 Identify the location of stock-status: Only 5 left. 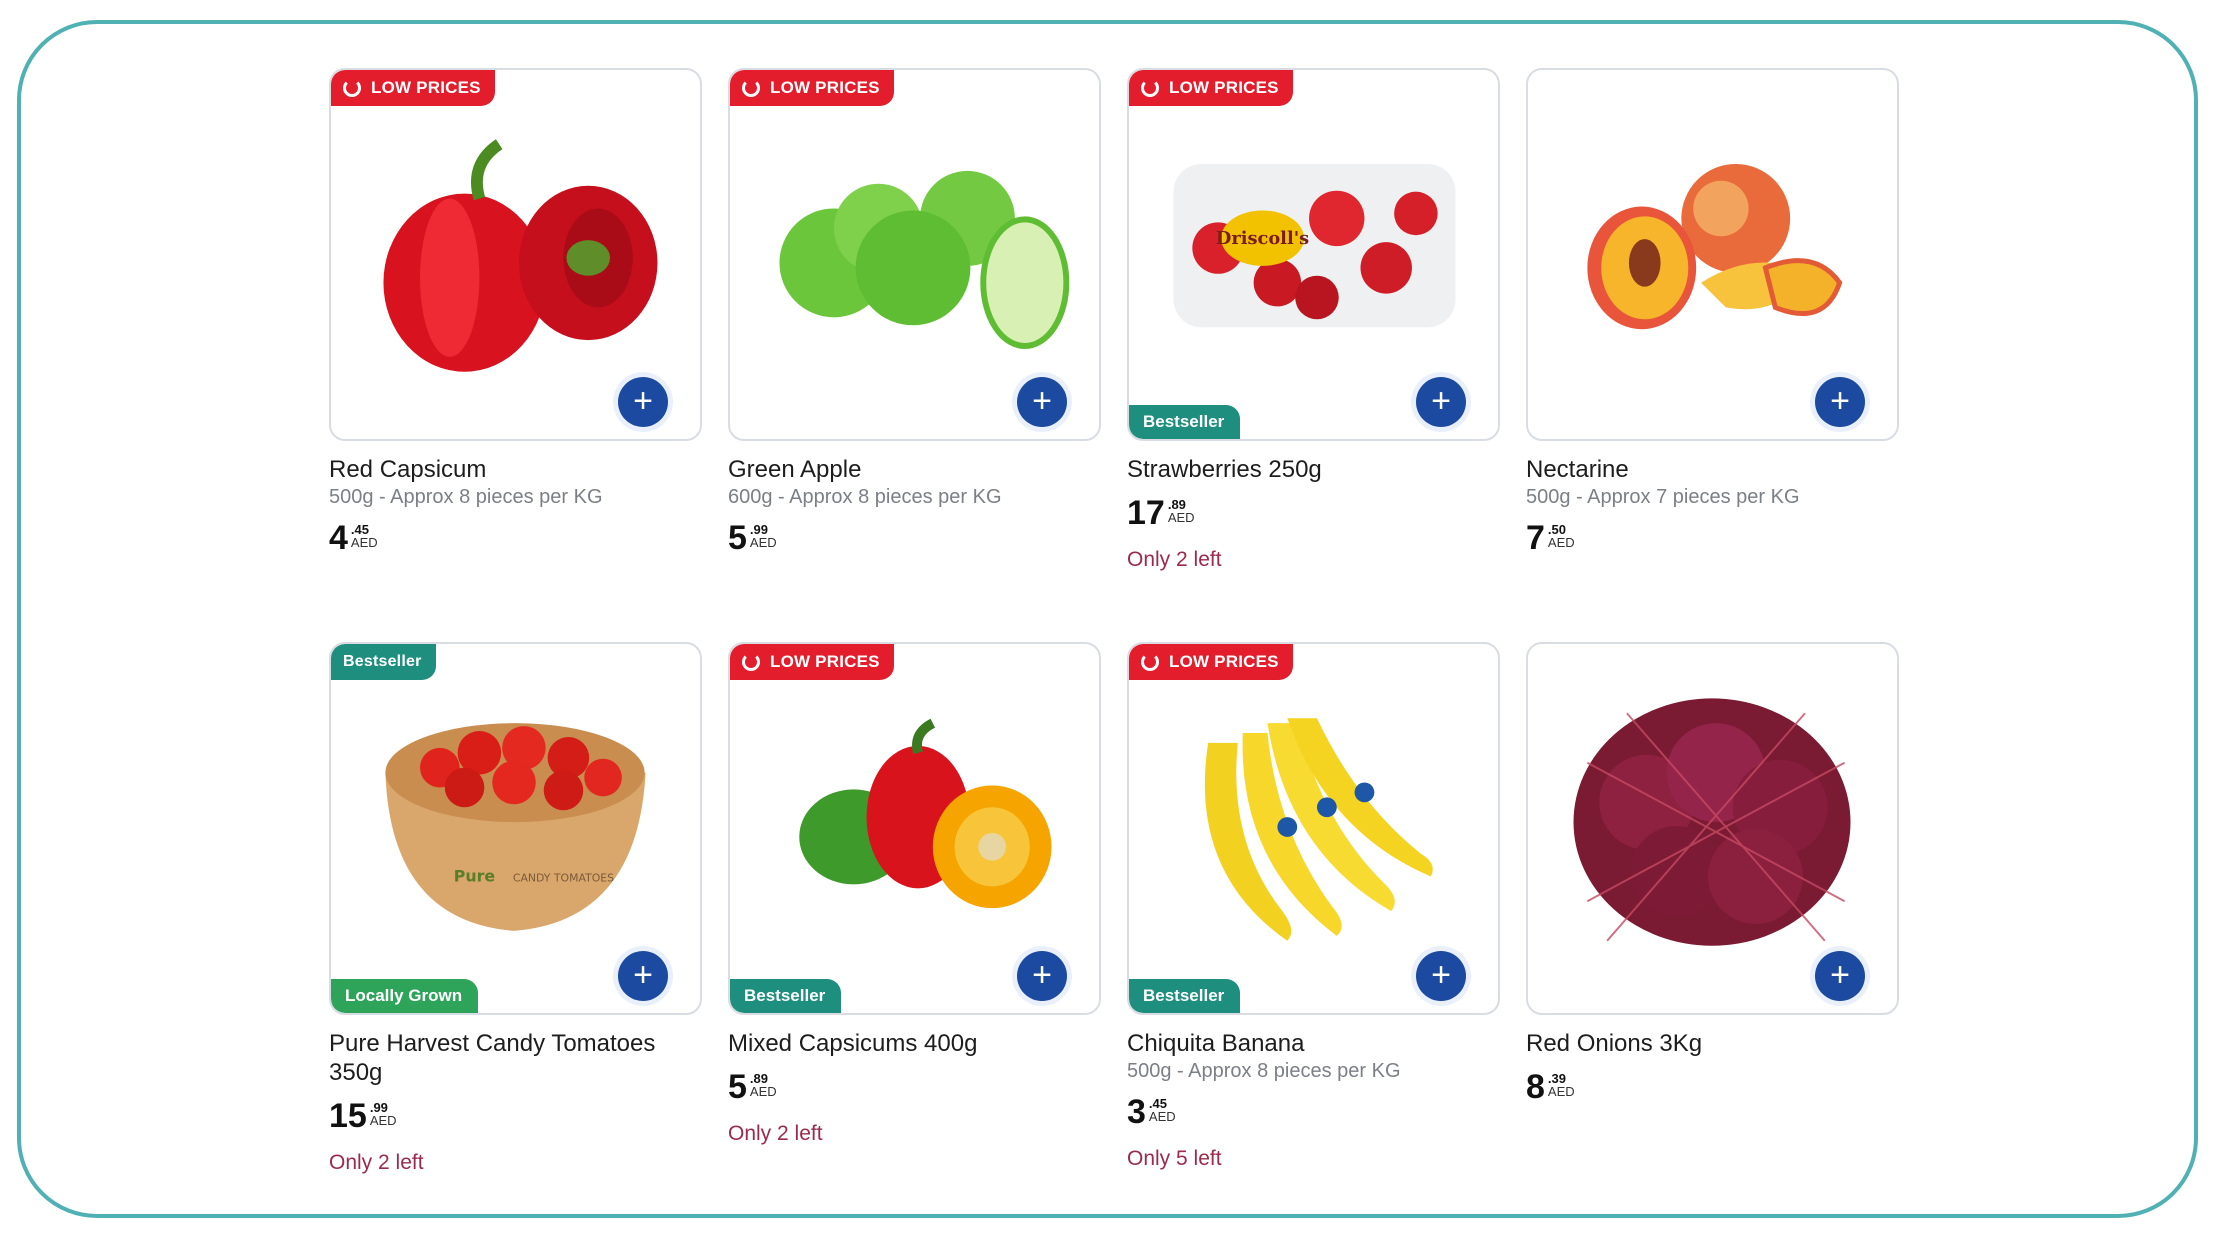
(1174, 1158).